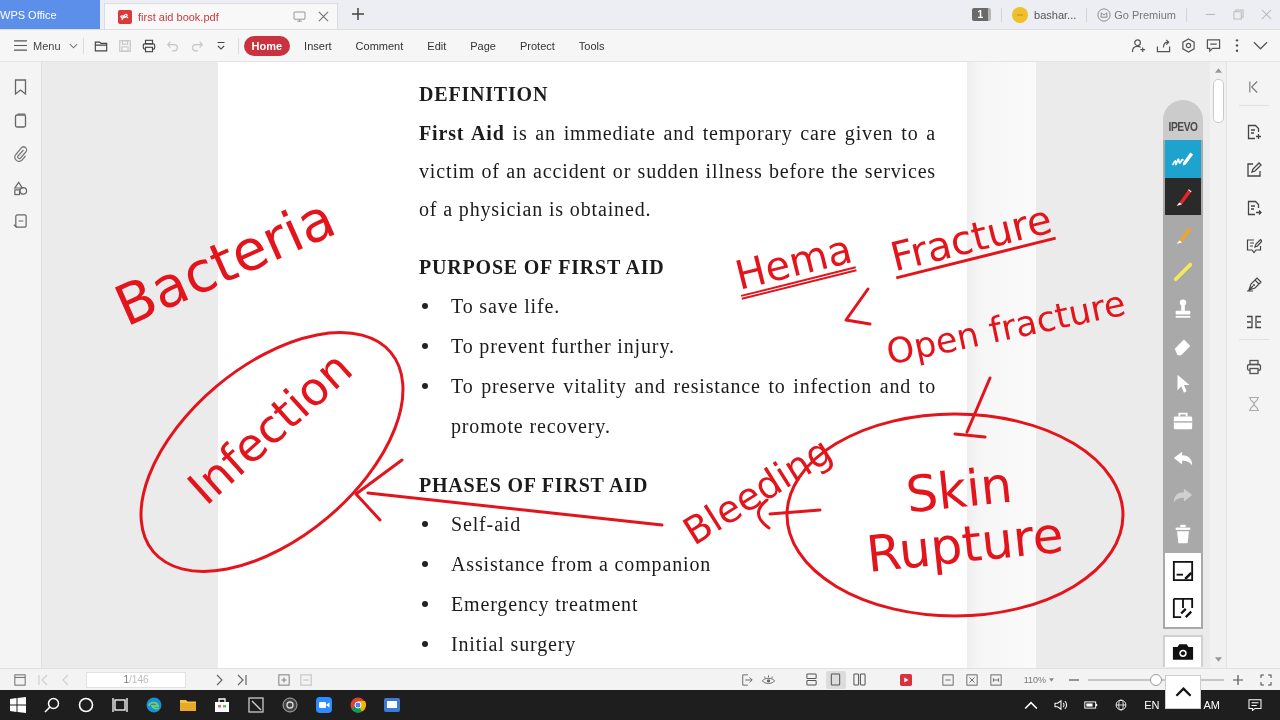 This screenshot has height=720, width=1280. I want to click on list-item: Self-aid, so click(486, 524).